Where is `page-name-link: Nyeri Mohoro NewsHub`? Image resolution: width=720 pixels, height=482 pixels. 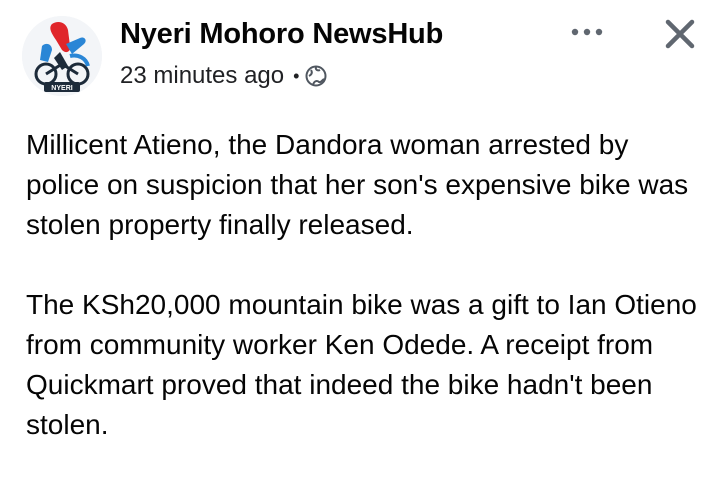 page-name-link: Nyeri Mohoro NewsHub is located at coordinates (281, 34).